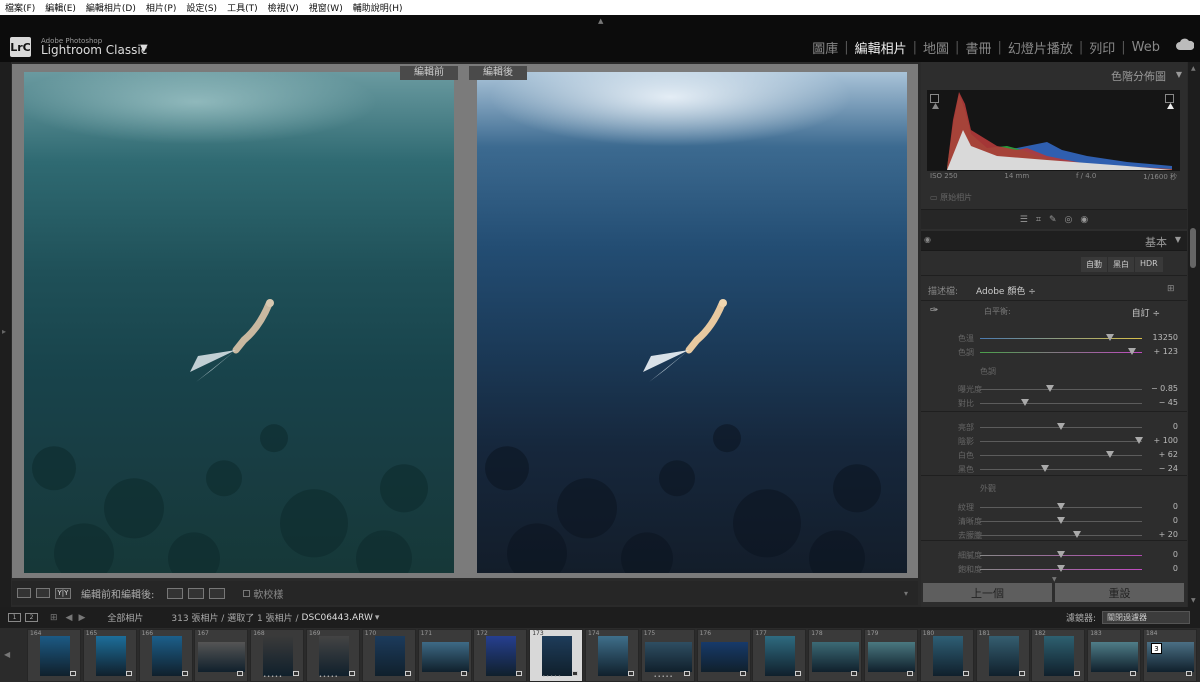 The width and height of the screenshot is (1200, 682). I want to click on profile-select: Adobe 顏色 ÷, so click(1006, 290).